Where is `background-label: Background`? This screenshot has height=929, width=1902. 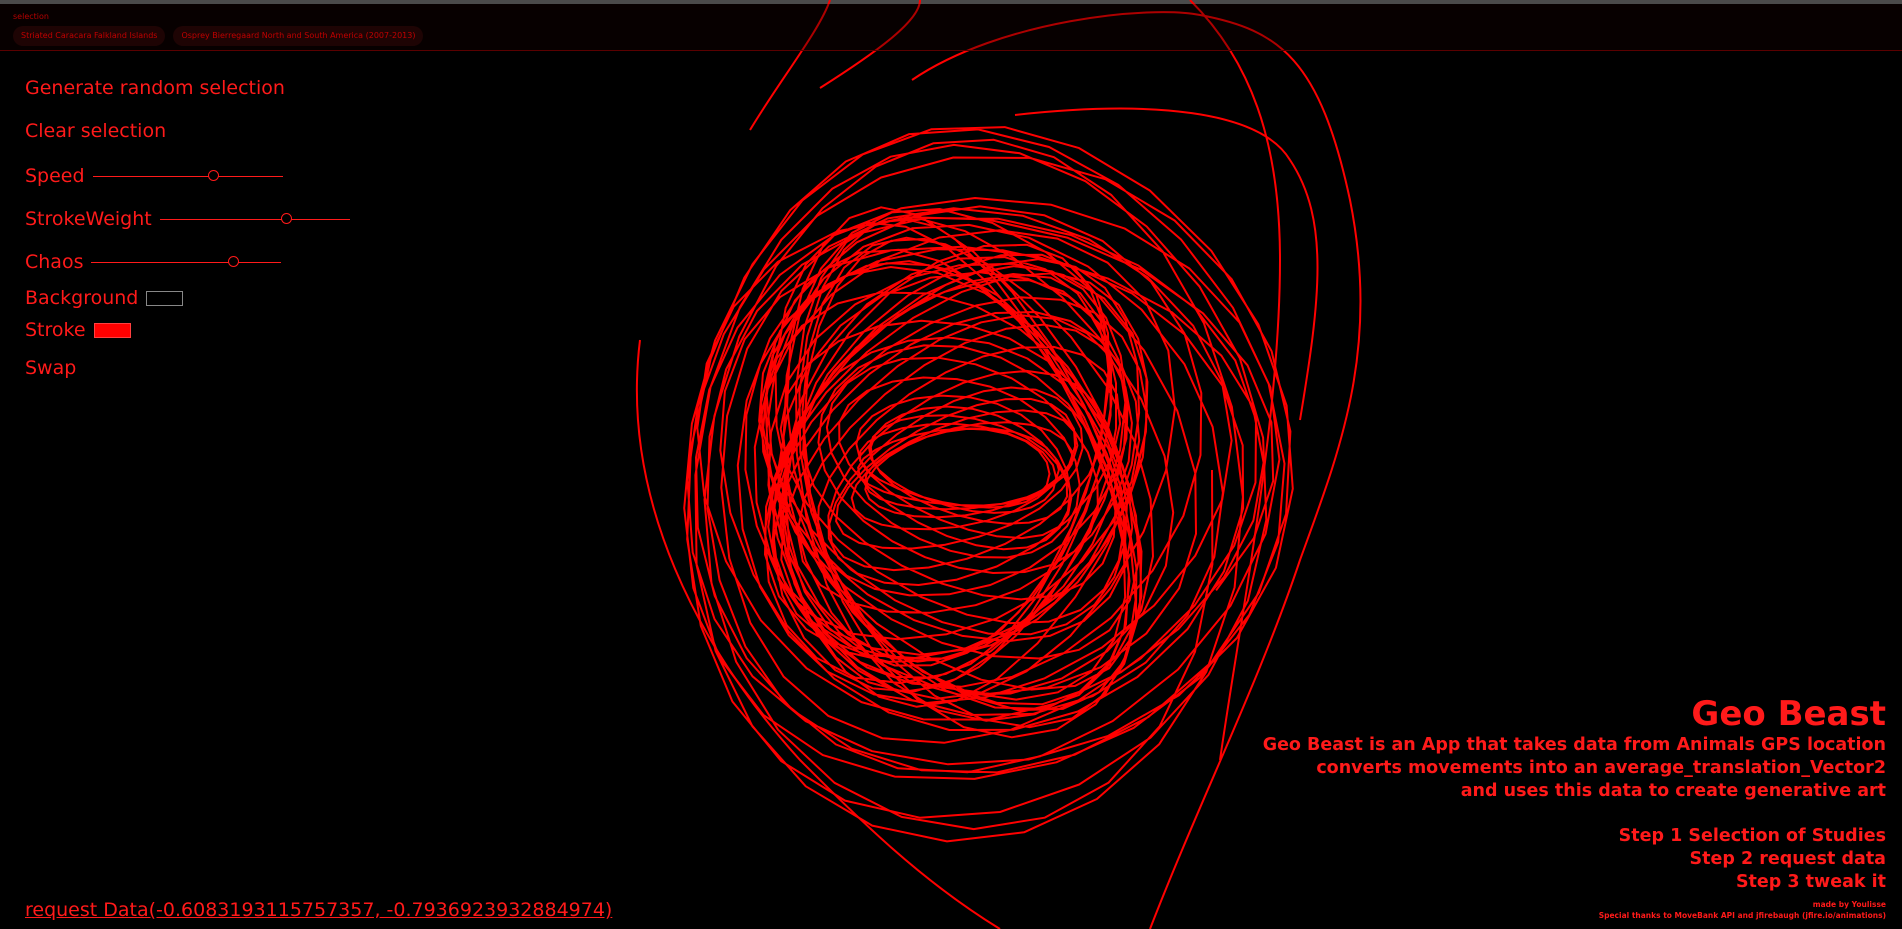 background-label: Background is located at coordinates (82, 298).